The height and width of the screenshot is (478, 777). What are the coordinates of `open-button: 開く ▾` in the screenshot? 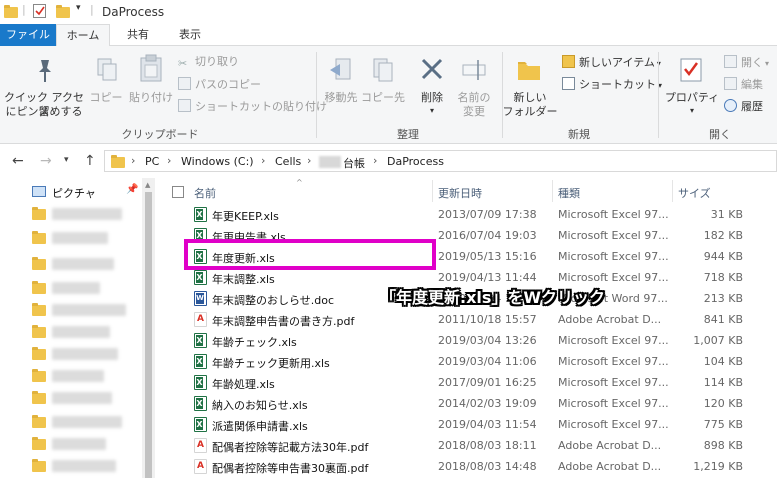 It's located at (746, 63).